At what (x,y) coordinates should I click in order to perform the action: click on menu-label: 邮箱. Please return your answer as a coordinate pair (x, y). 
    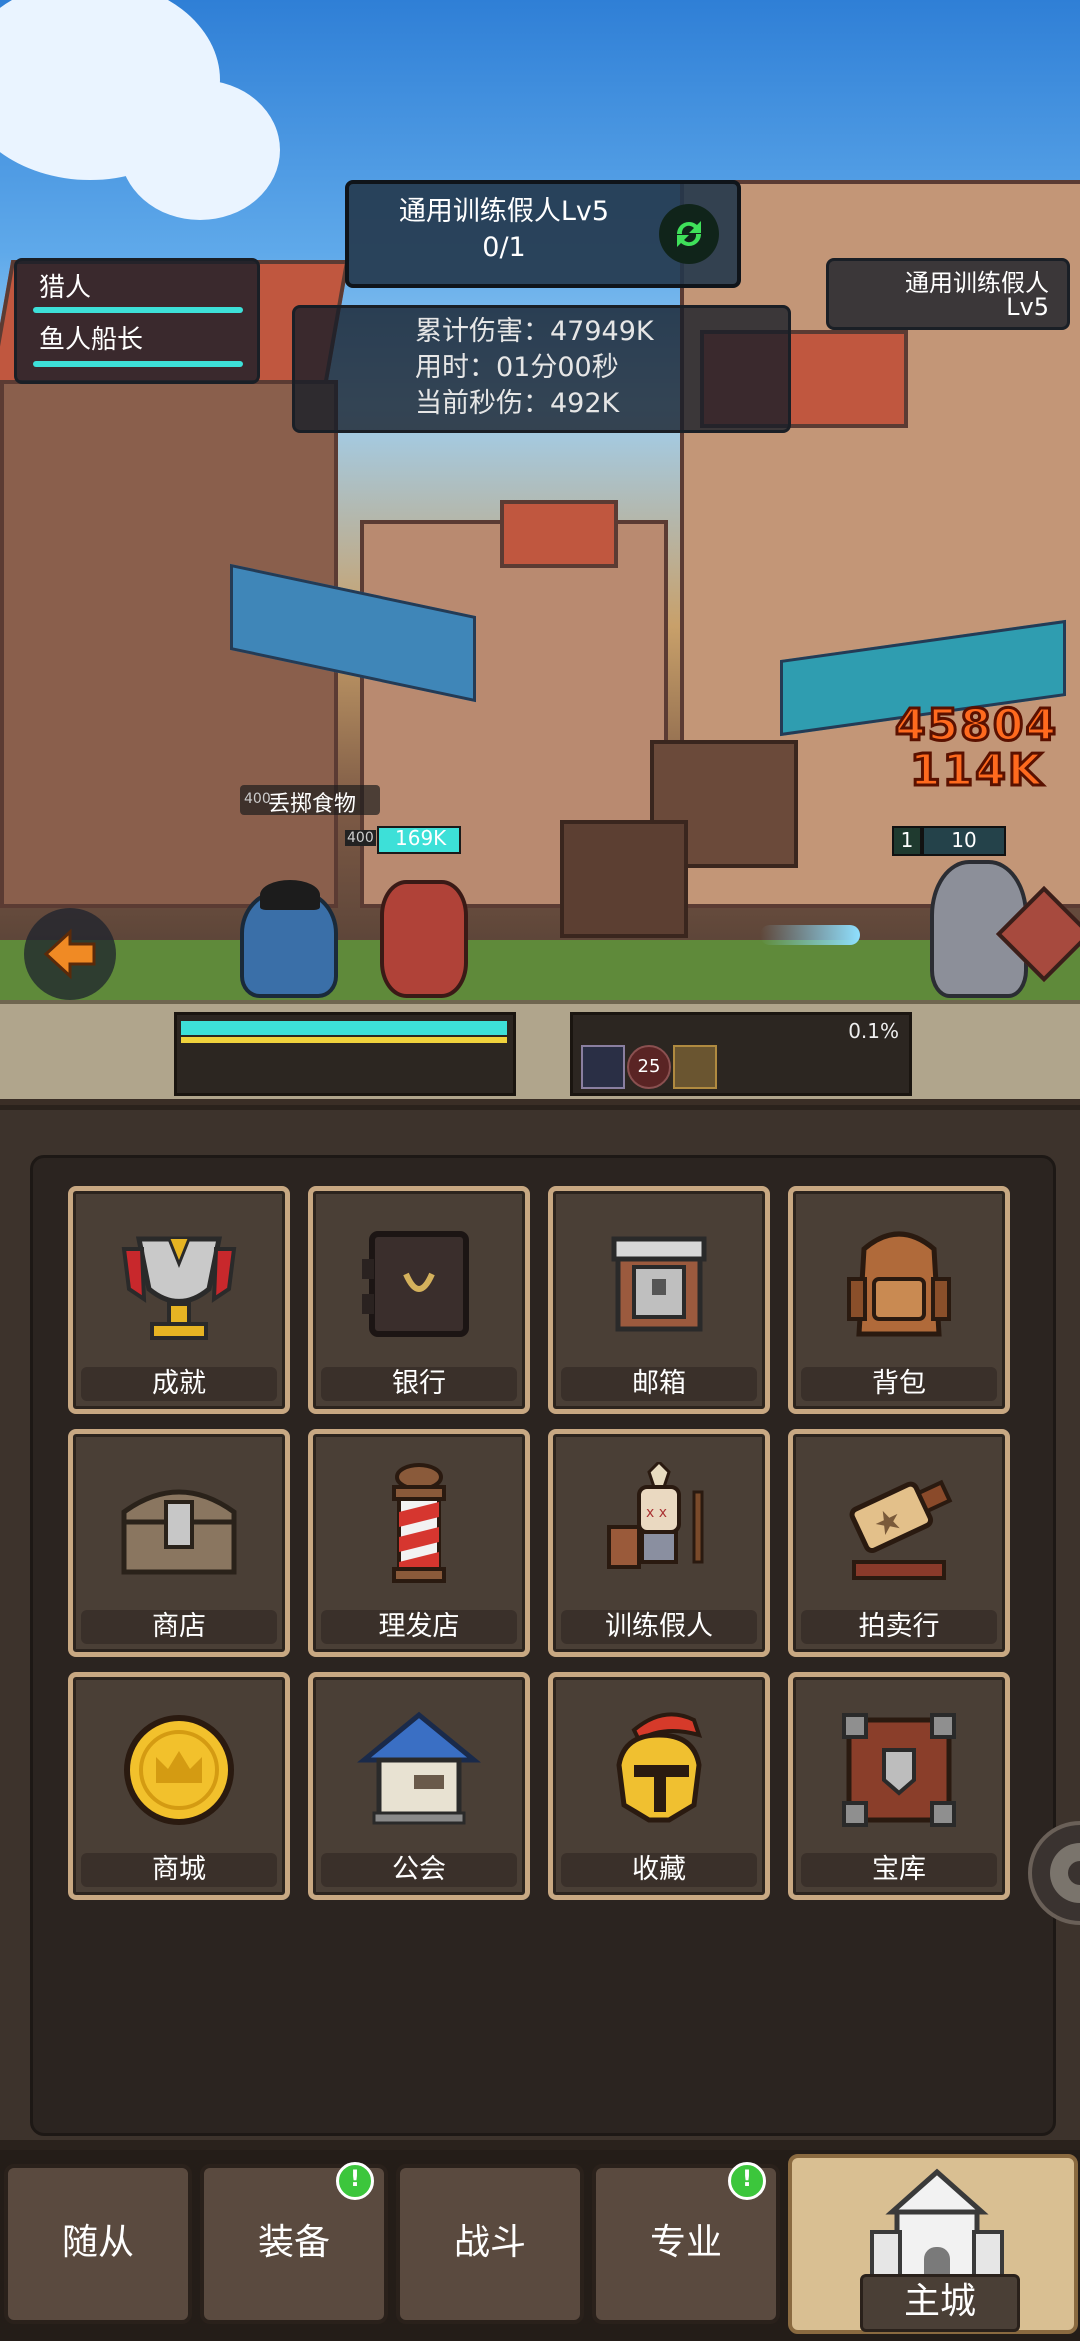
    Looking at the image, I should click on (659, 1384).